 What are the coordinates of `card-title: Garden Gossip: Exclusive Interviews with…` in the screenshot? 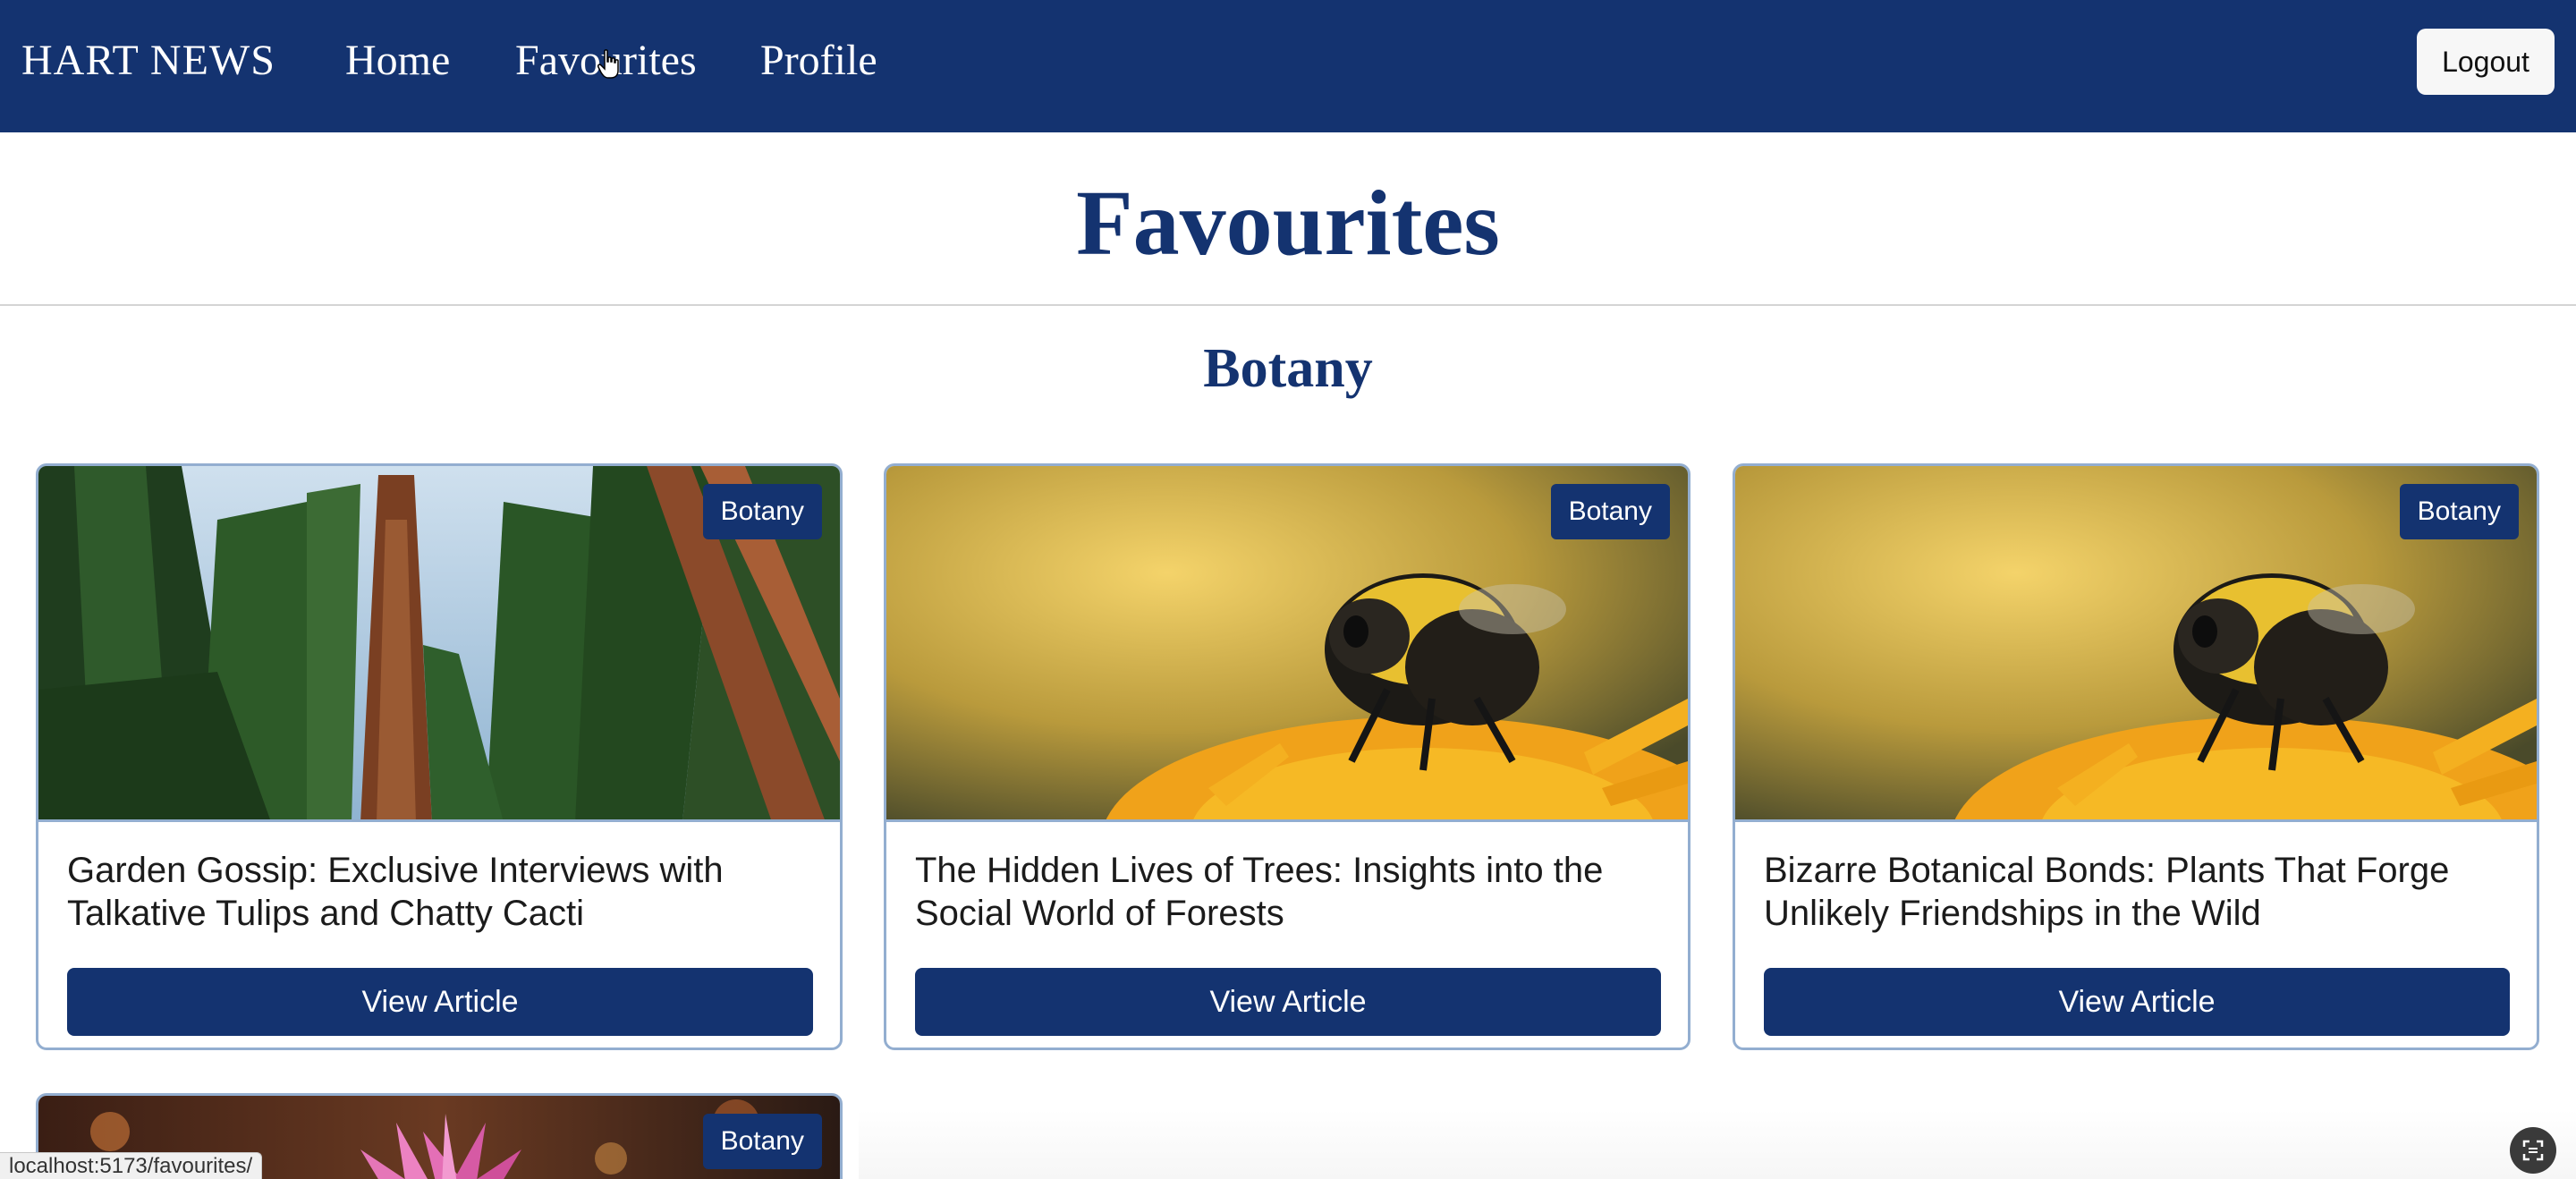 It's located at (395, 892).